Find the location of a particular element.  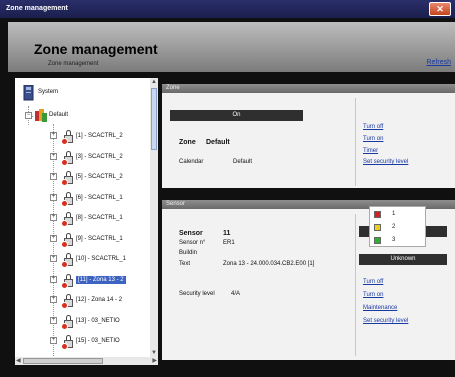

sensor-no-value: ER1 is located at coordinates (229, 243).